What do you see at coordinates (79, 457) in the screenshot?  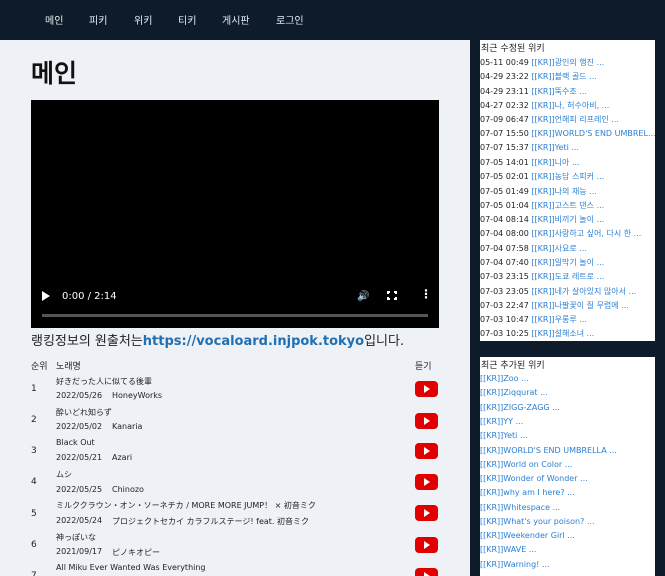 I see `song-date: 2022/05/21` at bounding box center [79, 457].